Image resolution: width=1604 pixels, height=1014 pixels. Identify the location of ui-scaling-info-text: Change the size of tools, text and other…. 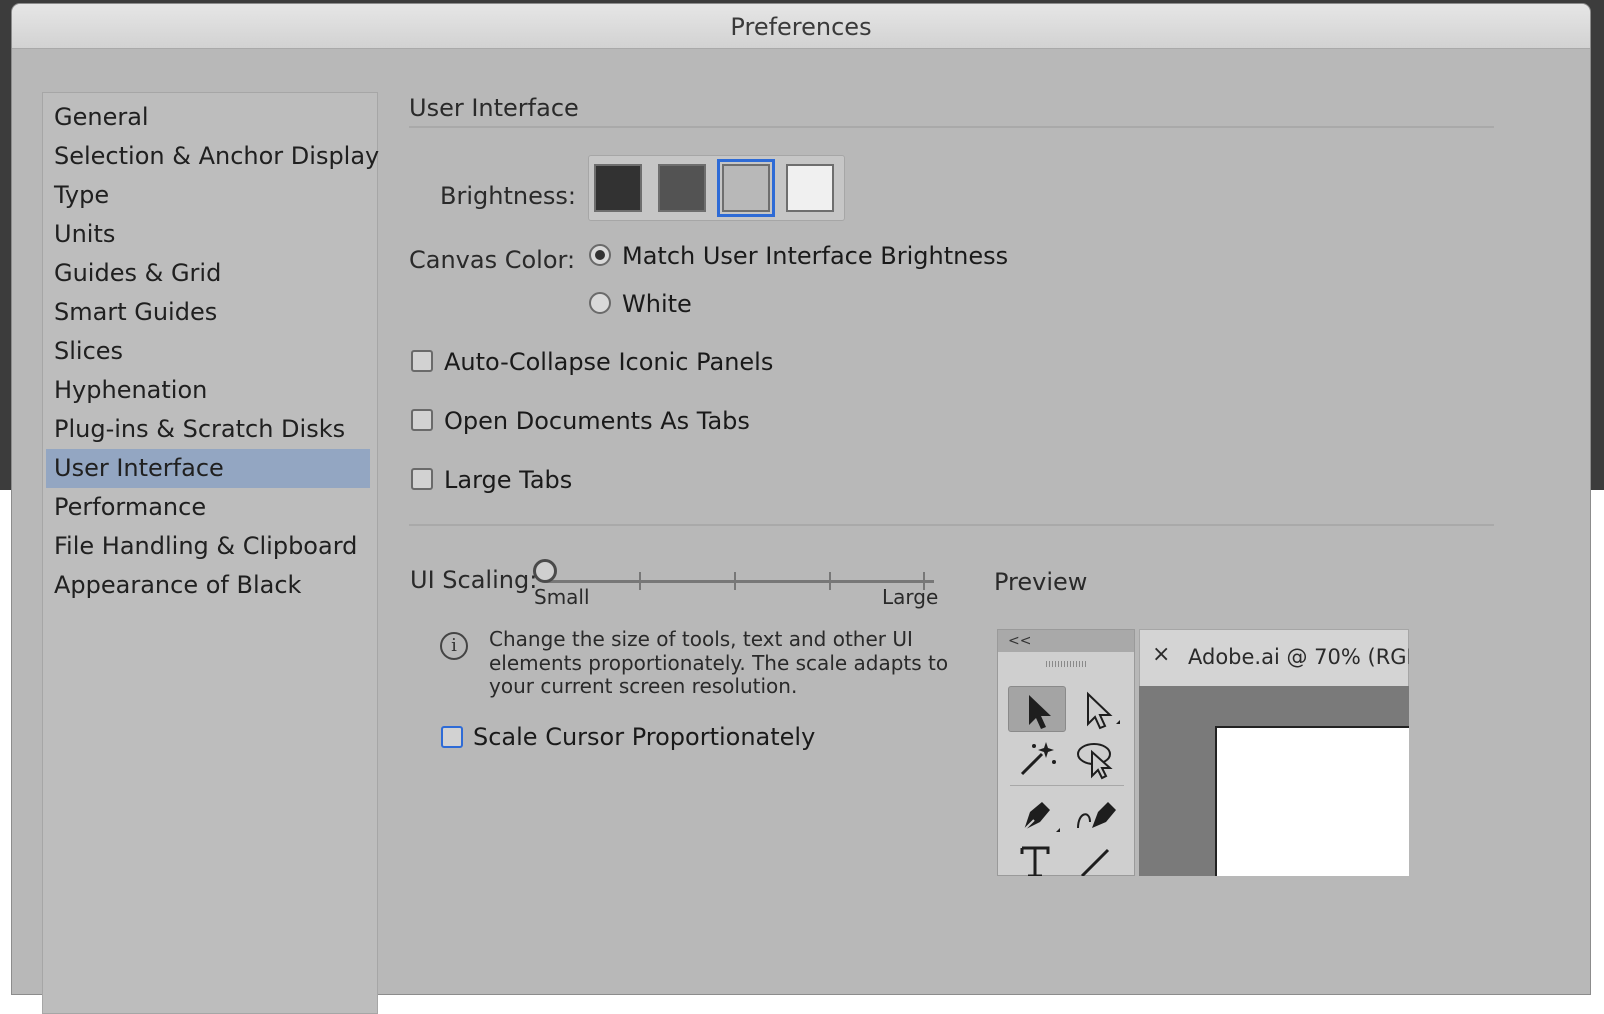
(719, 662).